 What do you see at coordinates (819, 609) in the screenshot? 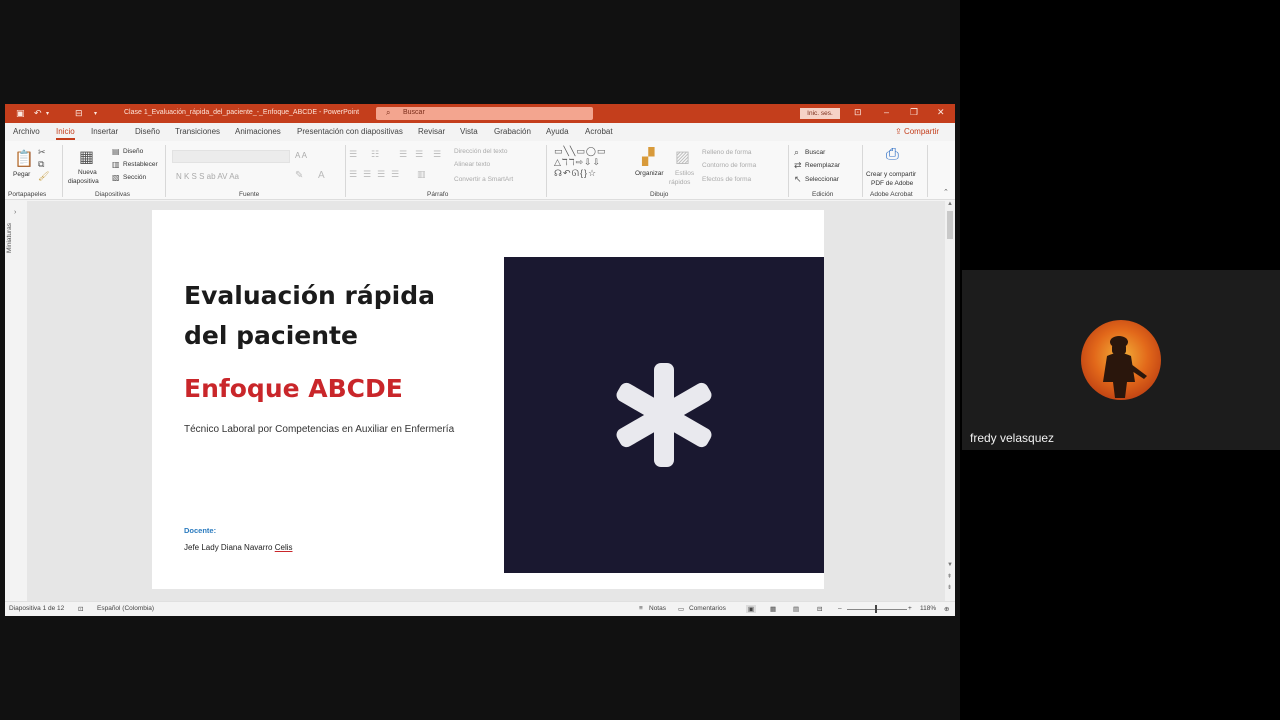
I see `slideshow-icon: ⊟` at bounding box center [819, 609].